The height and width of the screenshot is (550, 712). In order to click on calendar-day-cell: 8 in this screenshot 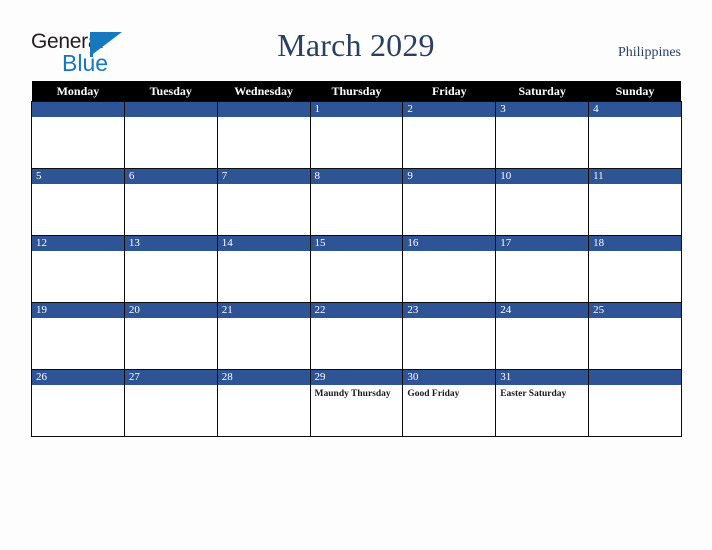, I will do `click(356, 202)`.